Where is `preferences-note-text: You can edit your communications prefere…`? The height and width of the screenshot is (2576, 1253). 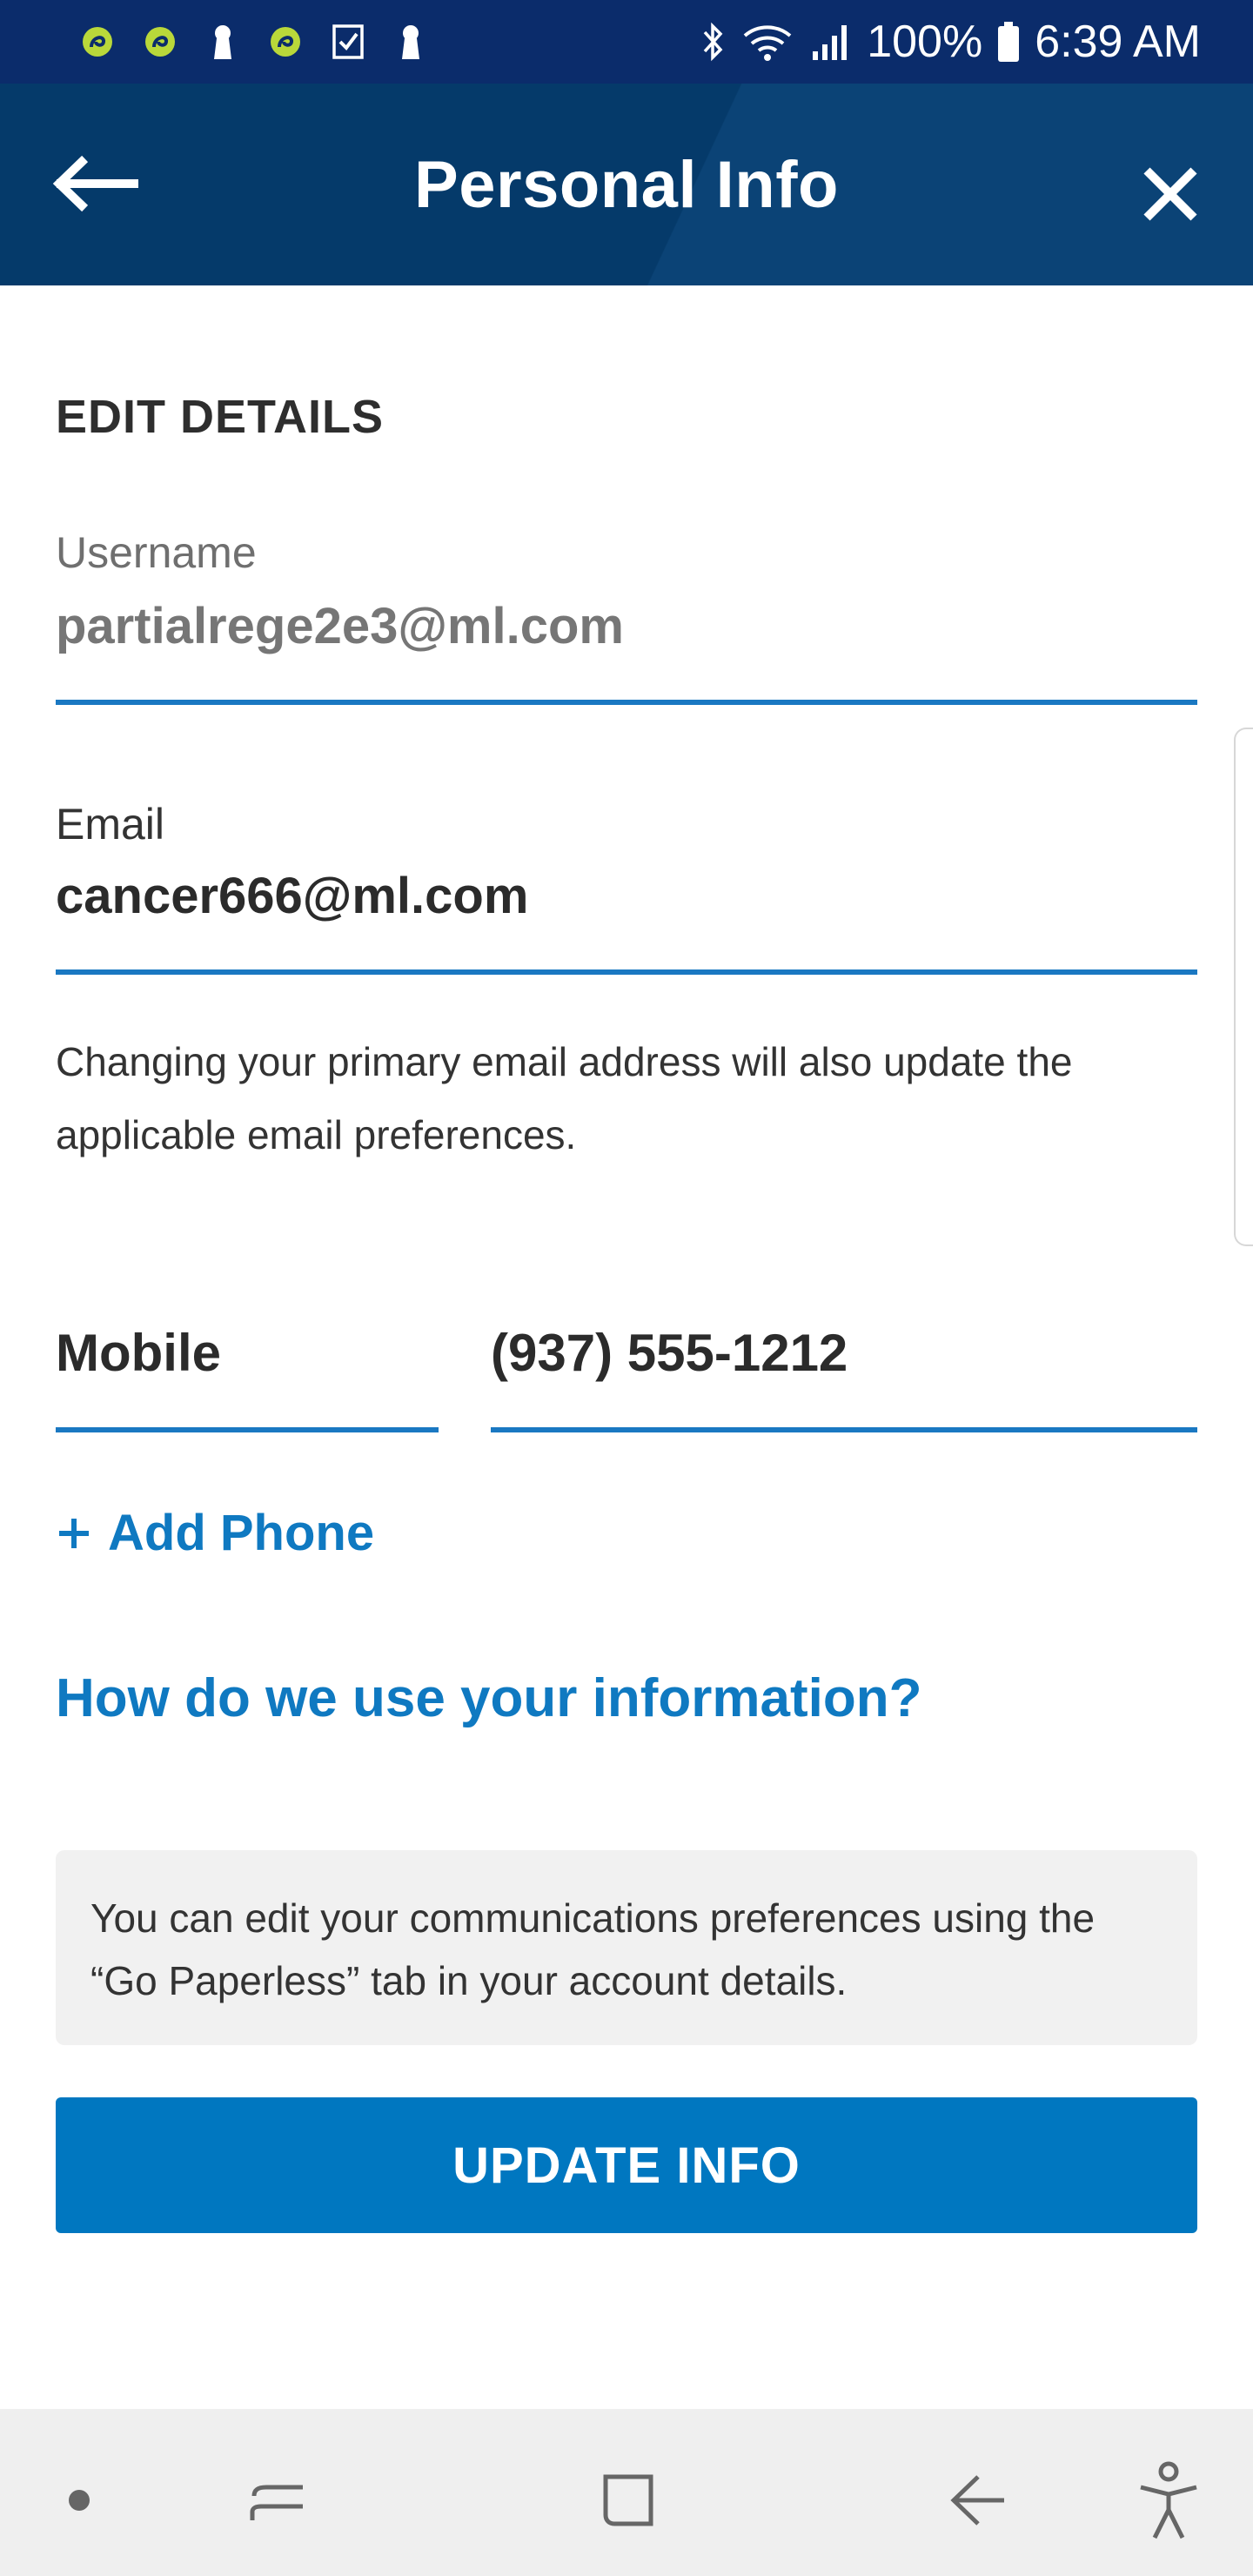 preferences-note-text: You can edit your communications prefere… is located at coordinates (593, 1949).